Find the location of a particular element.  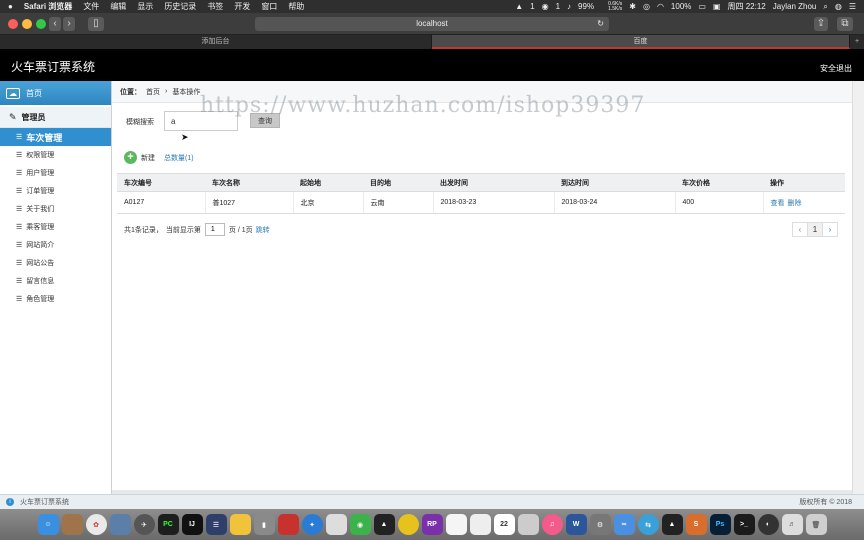

input-method-icon: ▣ is located at coordinates (717, 6).